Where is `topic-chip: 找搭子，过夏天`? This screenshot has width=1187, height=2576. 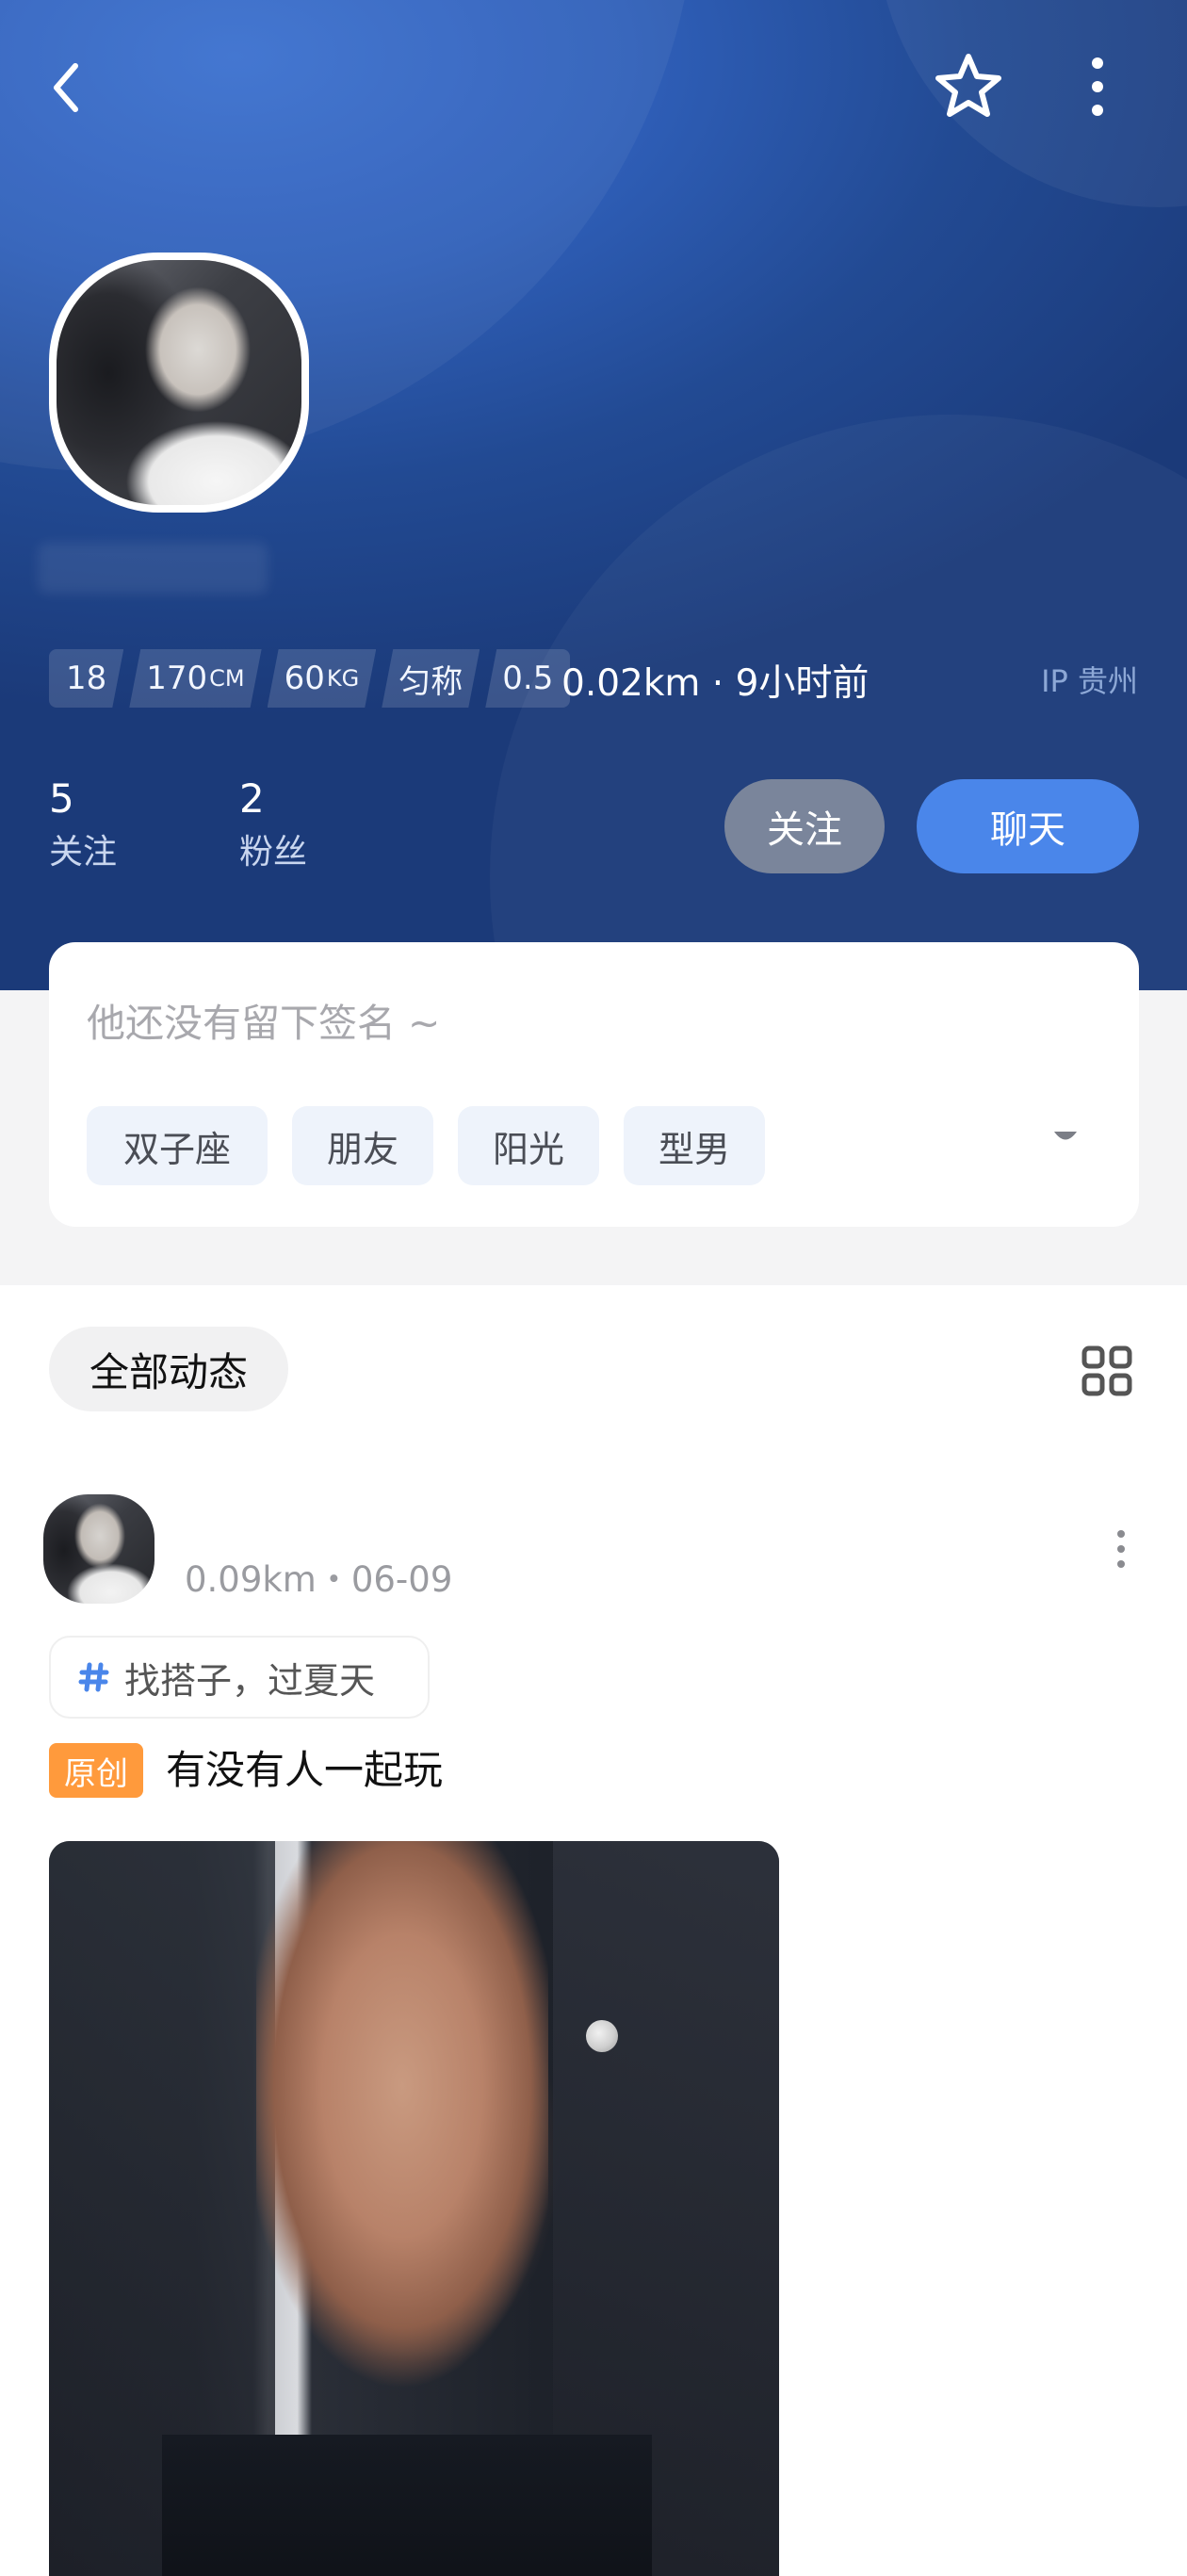 topic-chip: 找搭子，过夏天 is located at coordinates (239, 1677).